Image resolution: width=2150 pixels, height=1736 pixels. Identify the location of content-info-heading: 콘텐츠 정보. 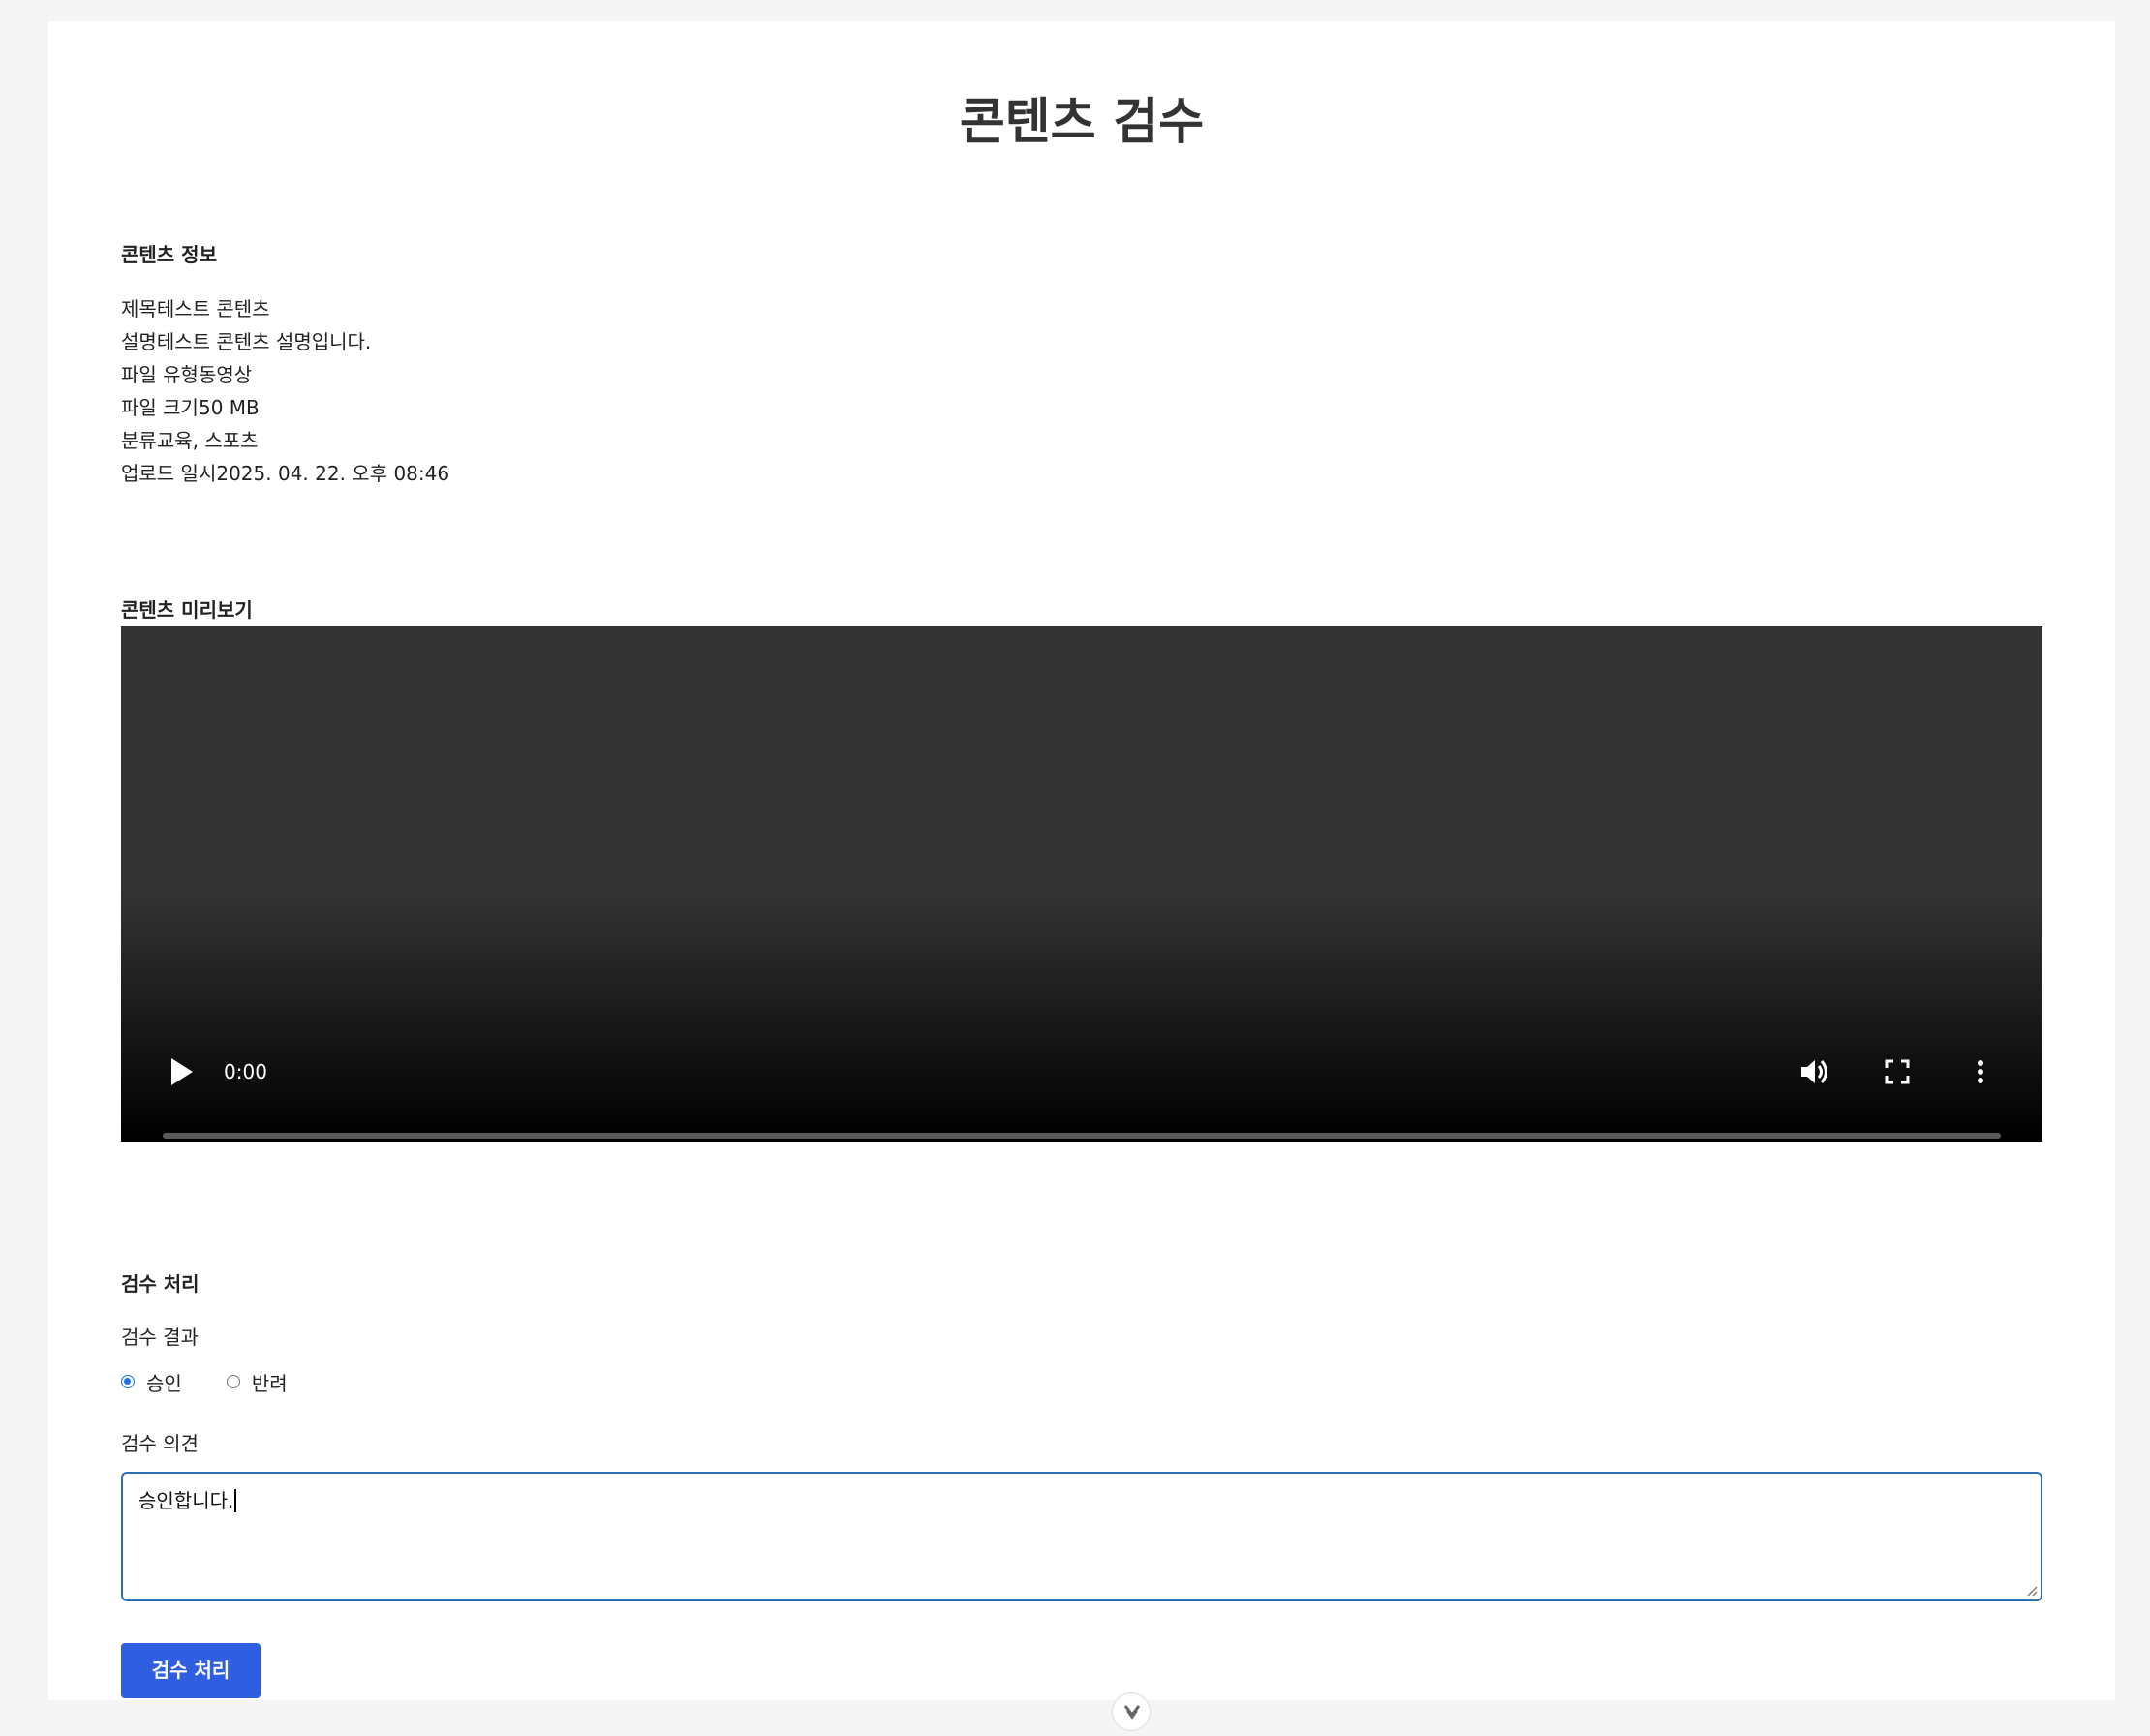
(169, 254).